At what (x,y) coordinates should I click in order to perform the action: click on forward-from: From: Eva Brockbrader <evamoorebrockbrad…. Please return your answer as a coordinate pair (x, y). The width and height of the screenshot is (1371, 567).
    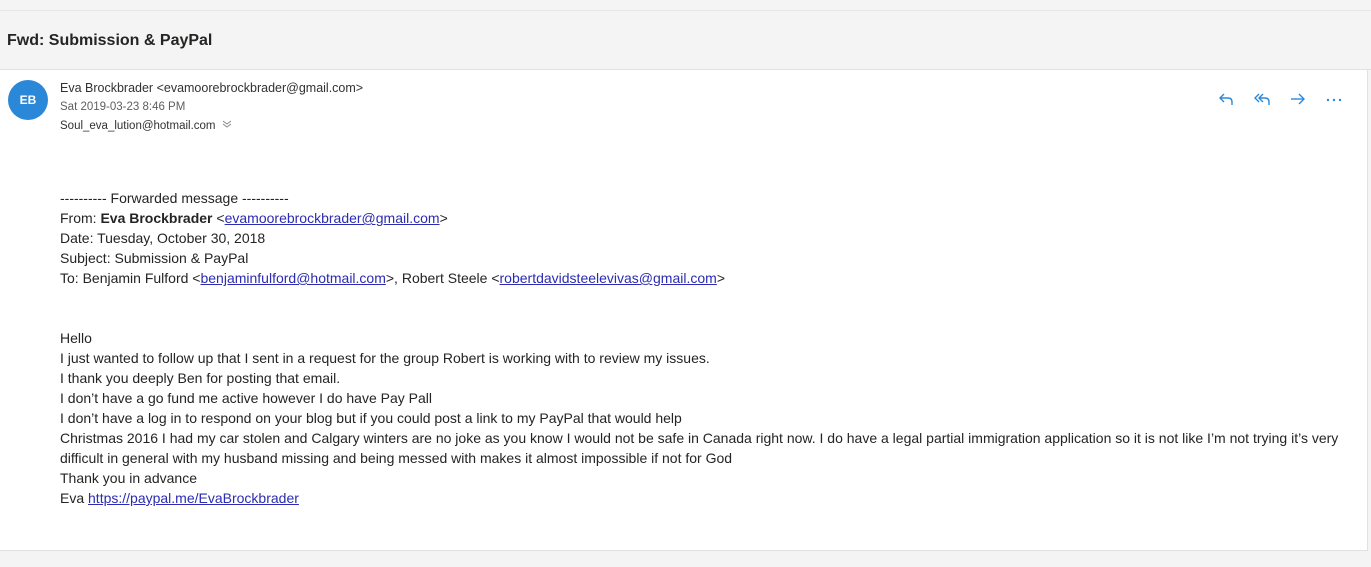
    Looking at the image, I should click on (254, 218).